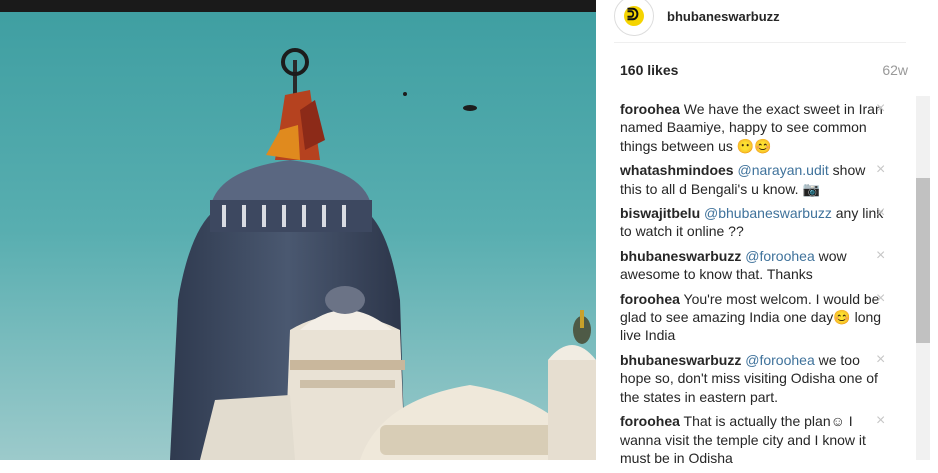 The image size is (938, 473). Describe the element at coordinates (923, 260) in the screenshot. I see `comment-scrollbar-thumb` at that location.